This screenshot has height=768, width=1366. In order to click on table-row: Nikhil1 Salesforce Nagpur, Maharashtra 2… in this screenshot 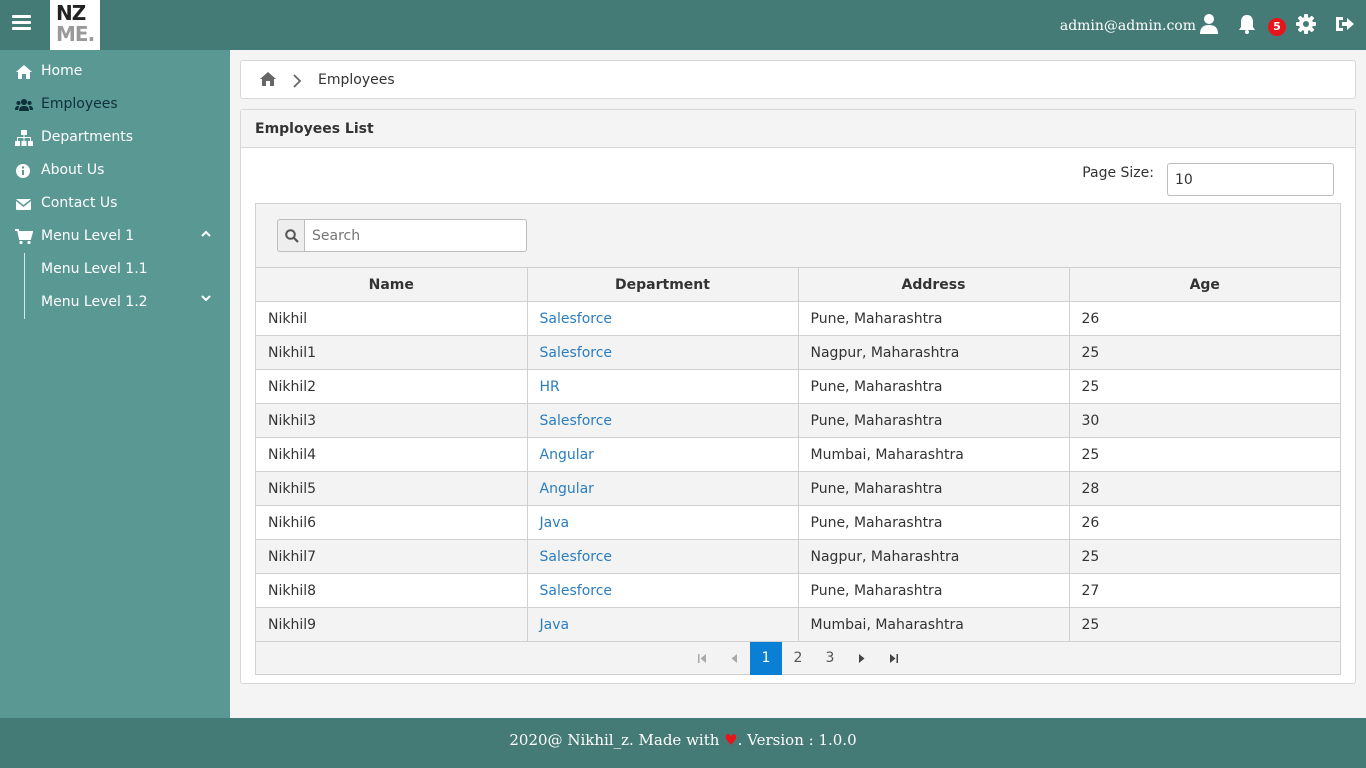, I will do `click(798, 352)`.